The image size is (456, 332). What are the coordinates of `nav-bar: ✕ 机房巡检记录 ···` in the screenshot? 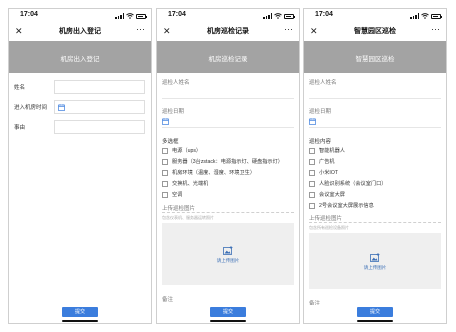 It's located at (228, 32).